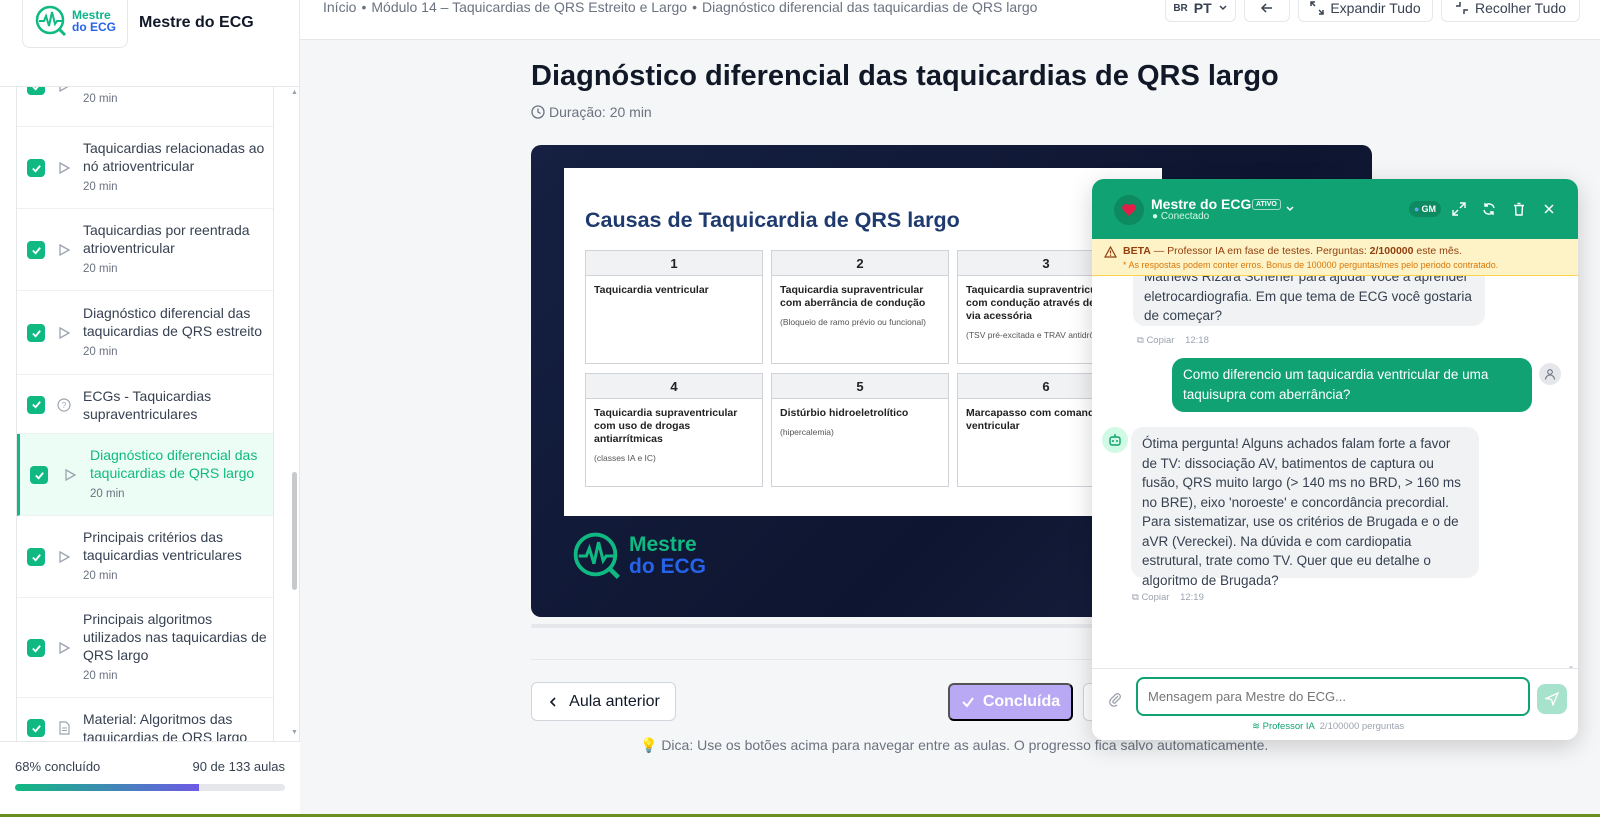 The image size is (1600, 817). I want to click on message-time: 12:19, so click(1192, 597).